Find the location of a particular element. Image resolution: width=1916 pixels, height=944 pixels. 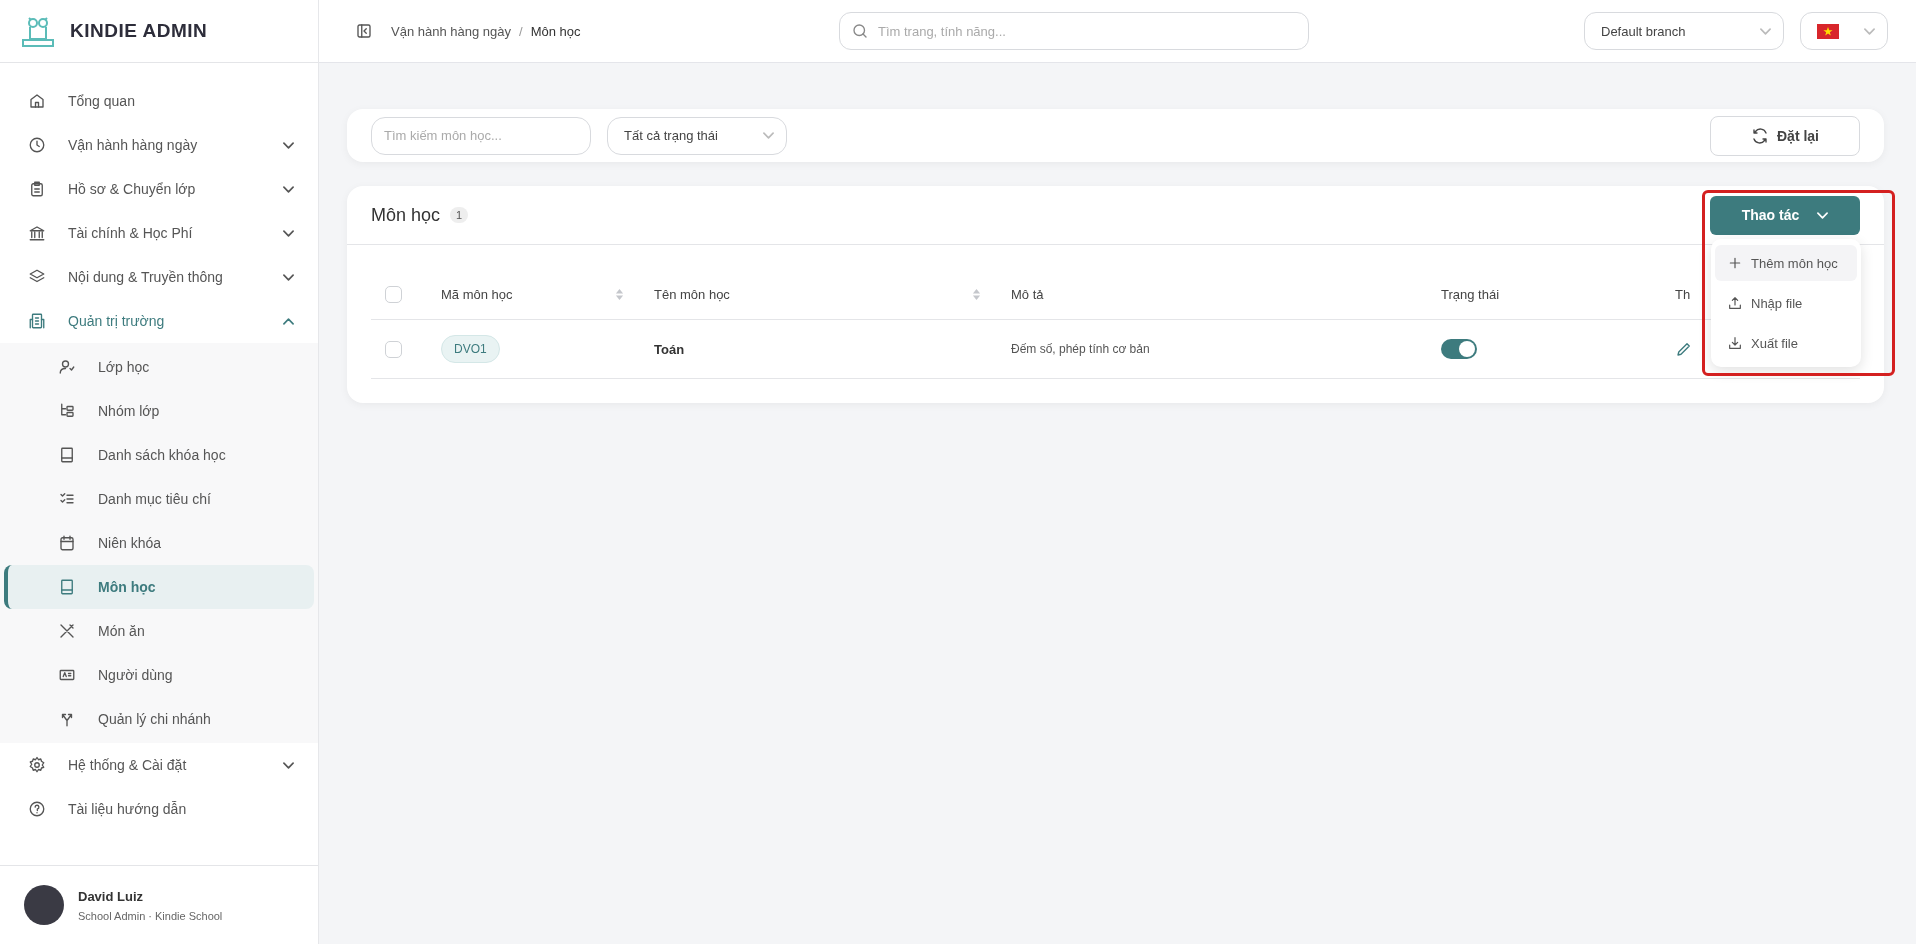

table-title: Môn học is located at coordinates (406, 215).